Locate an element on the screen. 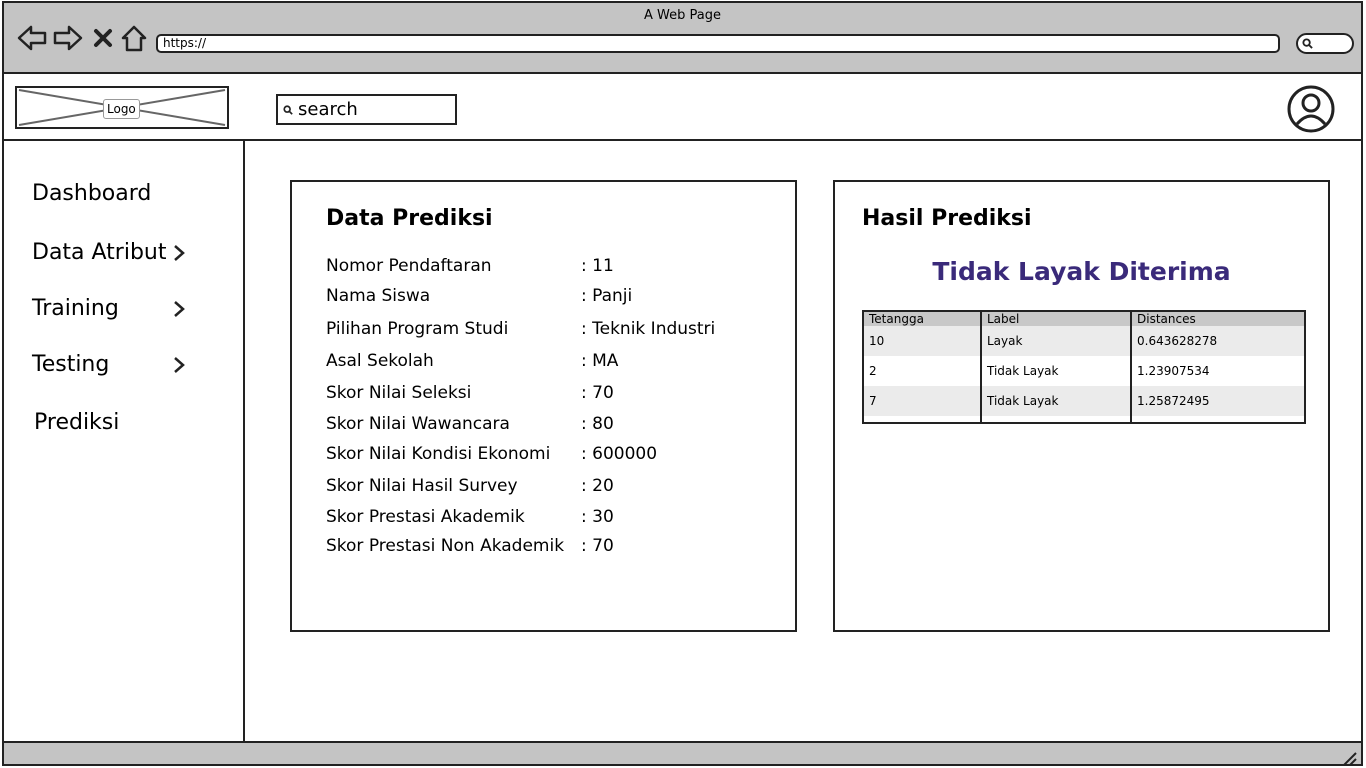  window-title: A Web Page is located at coordinates (682, 15).